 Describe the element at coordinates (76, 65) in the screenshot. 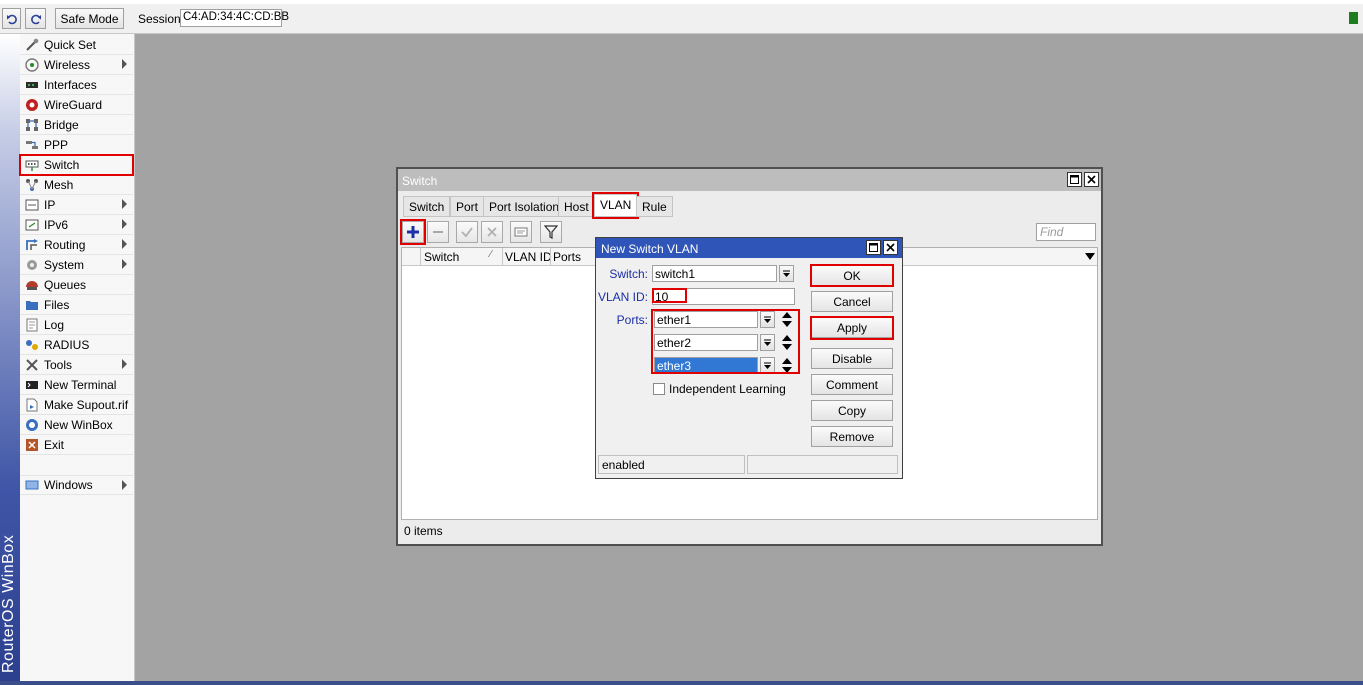

I see `menu-item-wireless: Wireless` at that location.